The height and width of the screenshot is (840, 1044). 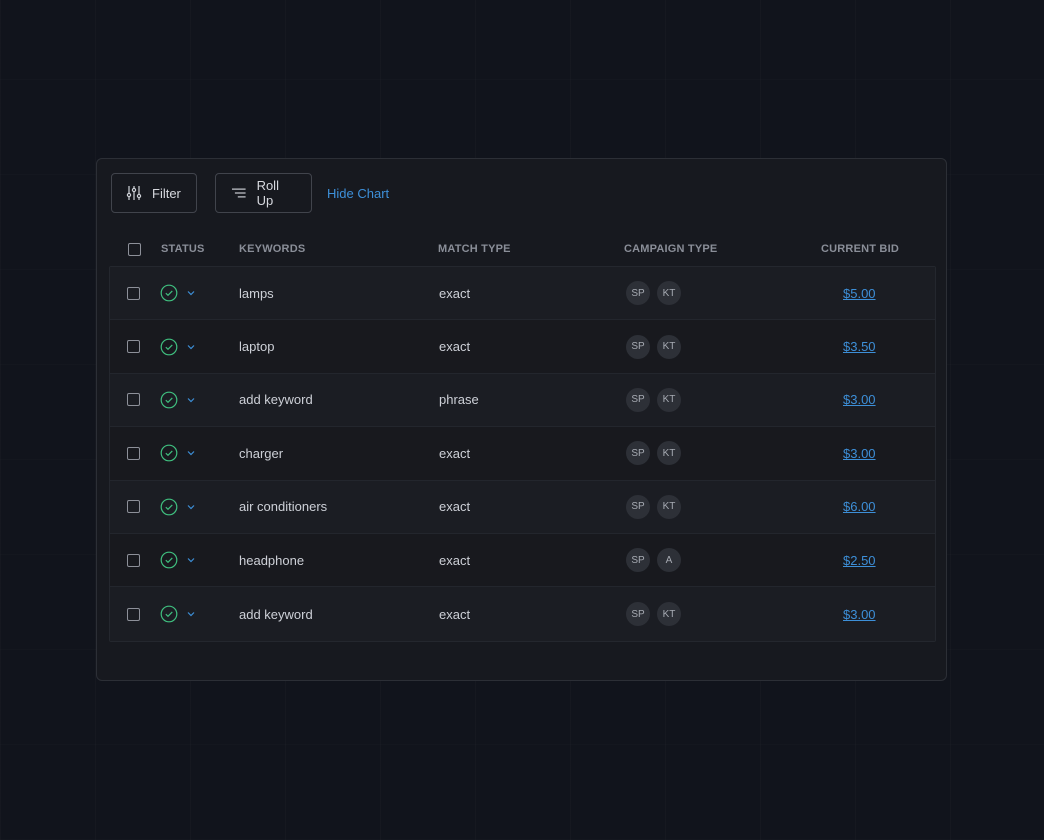 What do you see at coordinates (522, 560) in the screenshot?
I see `table-row: headphone exact SP A $2.50` at bounding box center [522, 560].